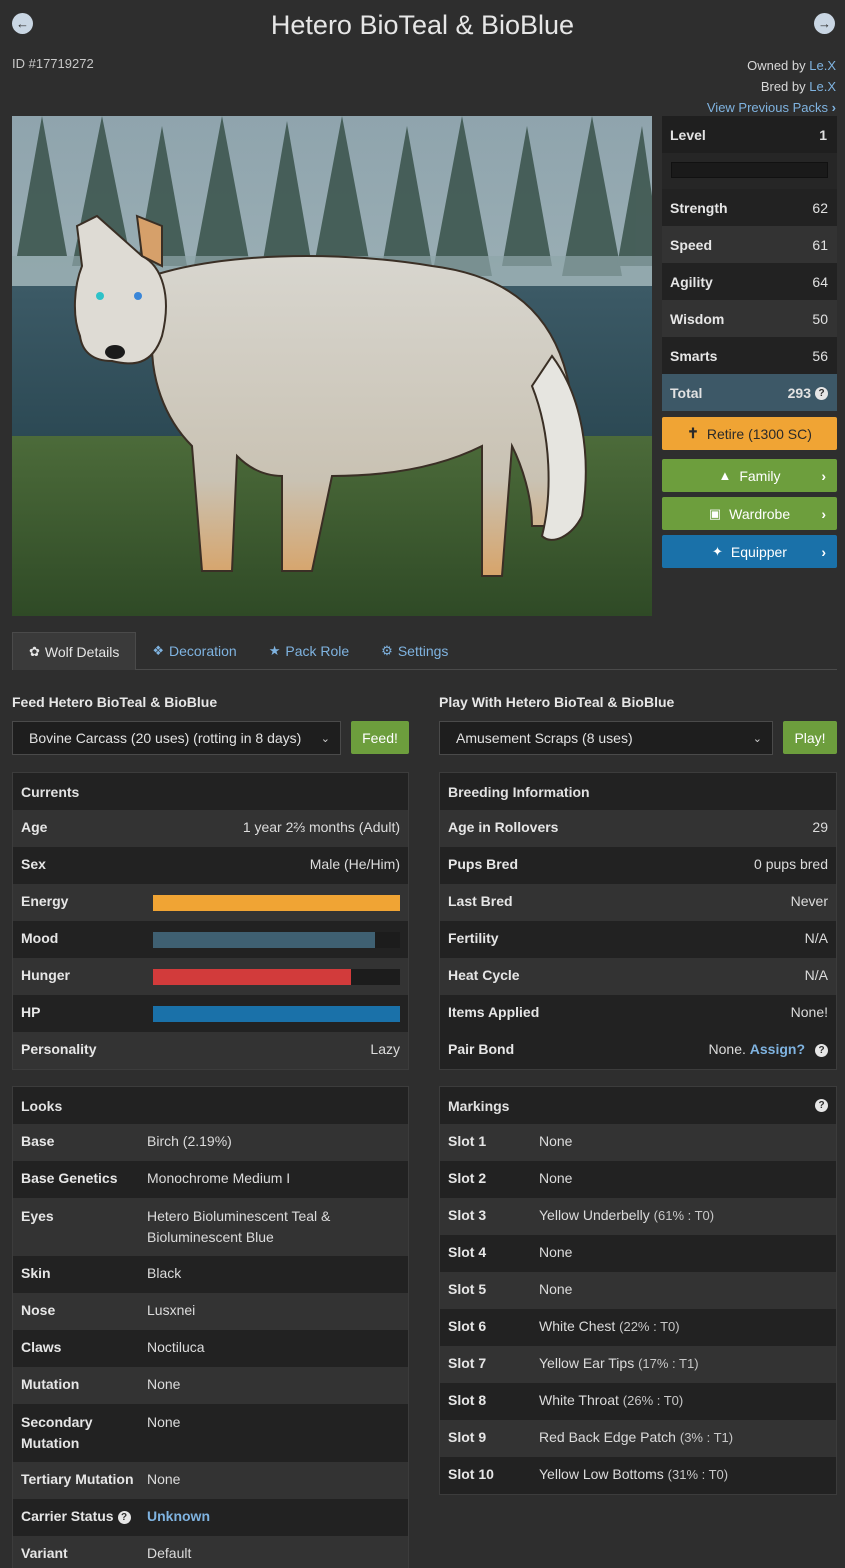 The width and height of the screenshot is (845, 1568). I want to click on owned-by-line: Owned by Le.X, so click(771, 65).